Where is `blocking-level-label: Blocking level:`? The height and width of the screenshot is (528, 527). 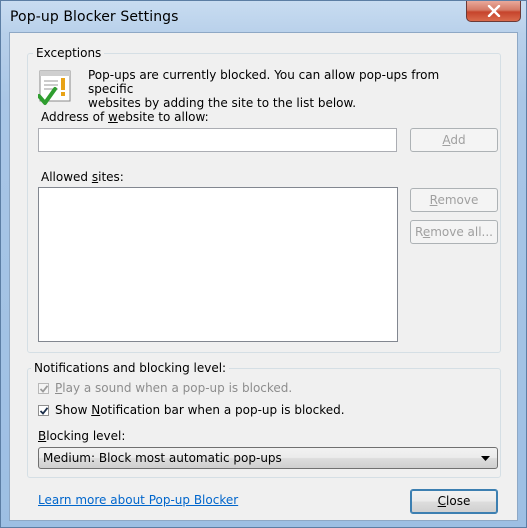 blocking-level-label: Blocking level: is located at coordinates (81, 436).